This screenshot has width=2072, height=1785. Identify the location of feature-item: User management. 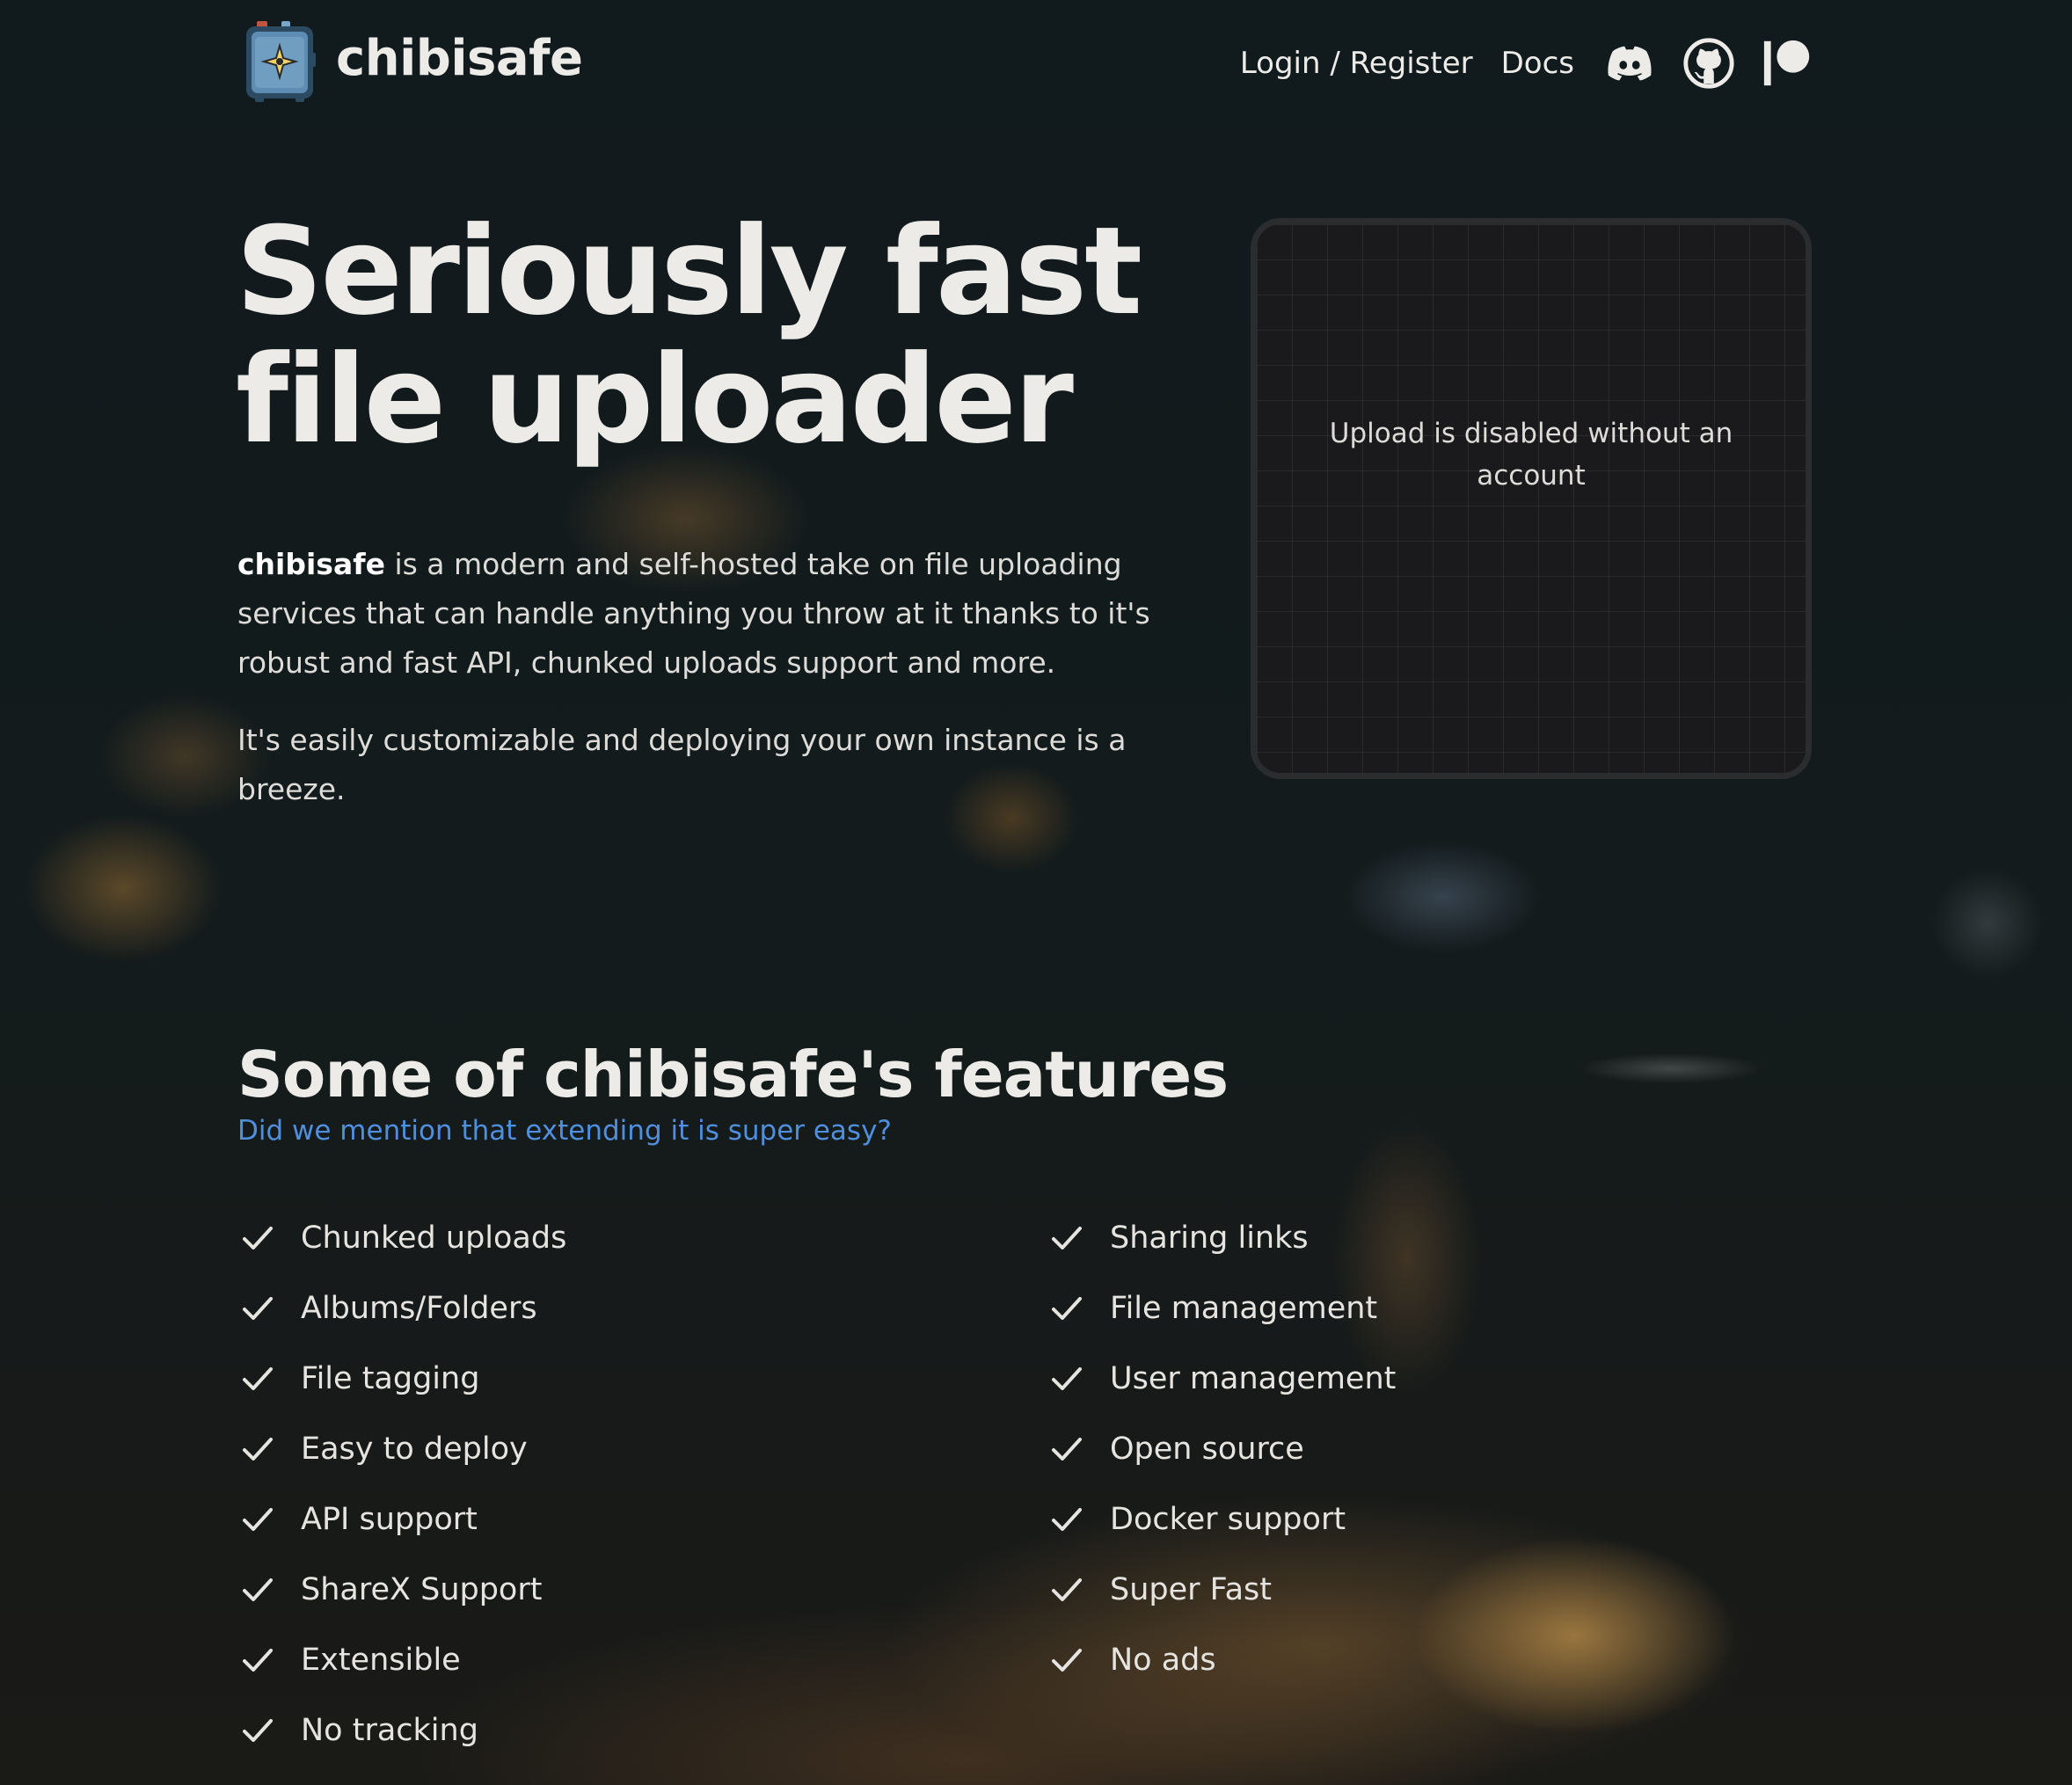
(1221, 1379).